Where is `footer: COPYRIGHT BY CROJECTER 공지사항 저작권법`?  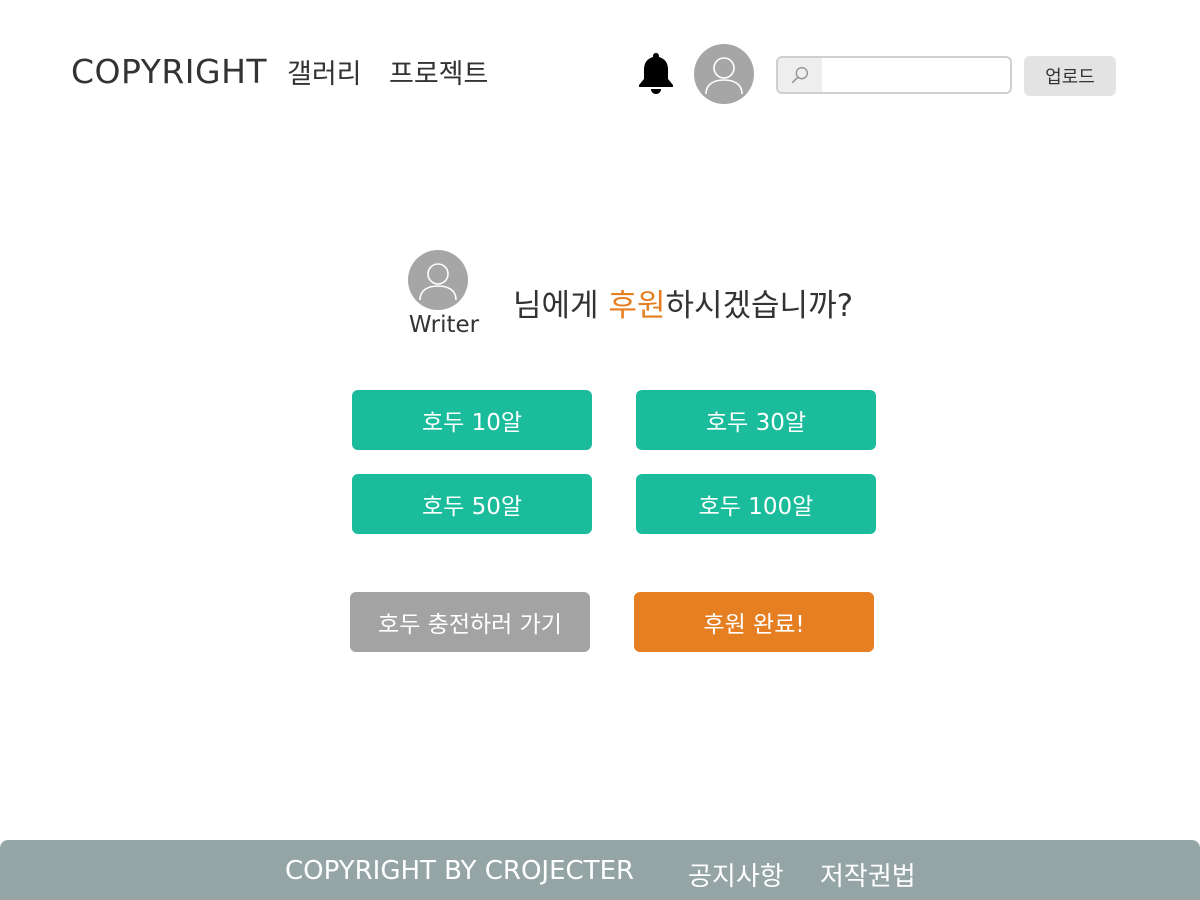
footer: COPYRIGHT BY CROJECTER 공지사항 저작권법 is located at coordinates (600, 870).